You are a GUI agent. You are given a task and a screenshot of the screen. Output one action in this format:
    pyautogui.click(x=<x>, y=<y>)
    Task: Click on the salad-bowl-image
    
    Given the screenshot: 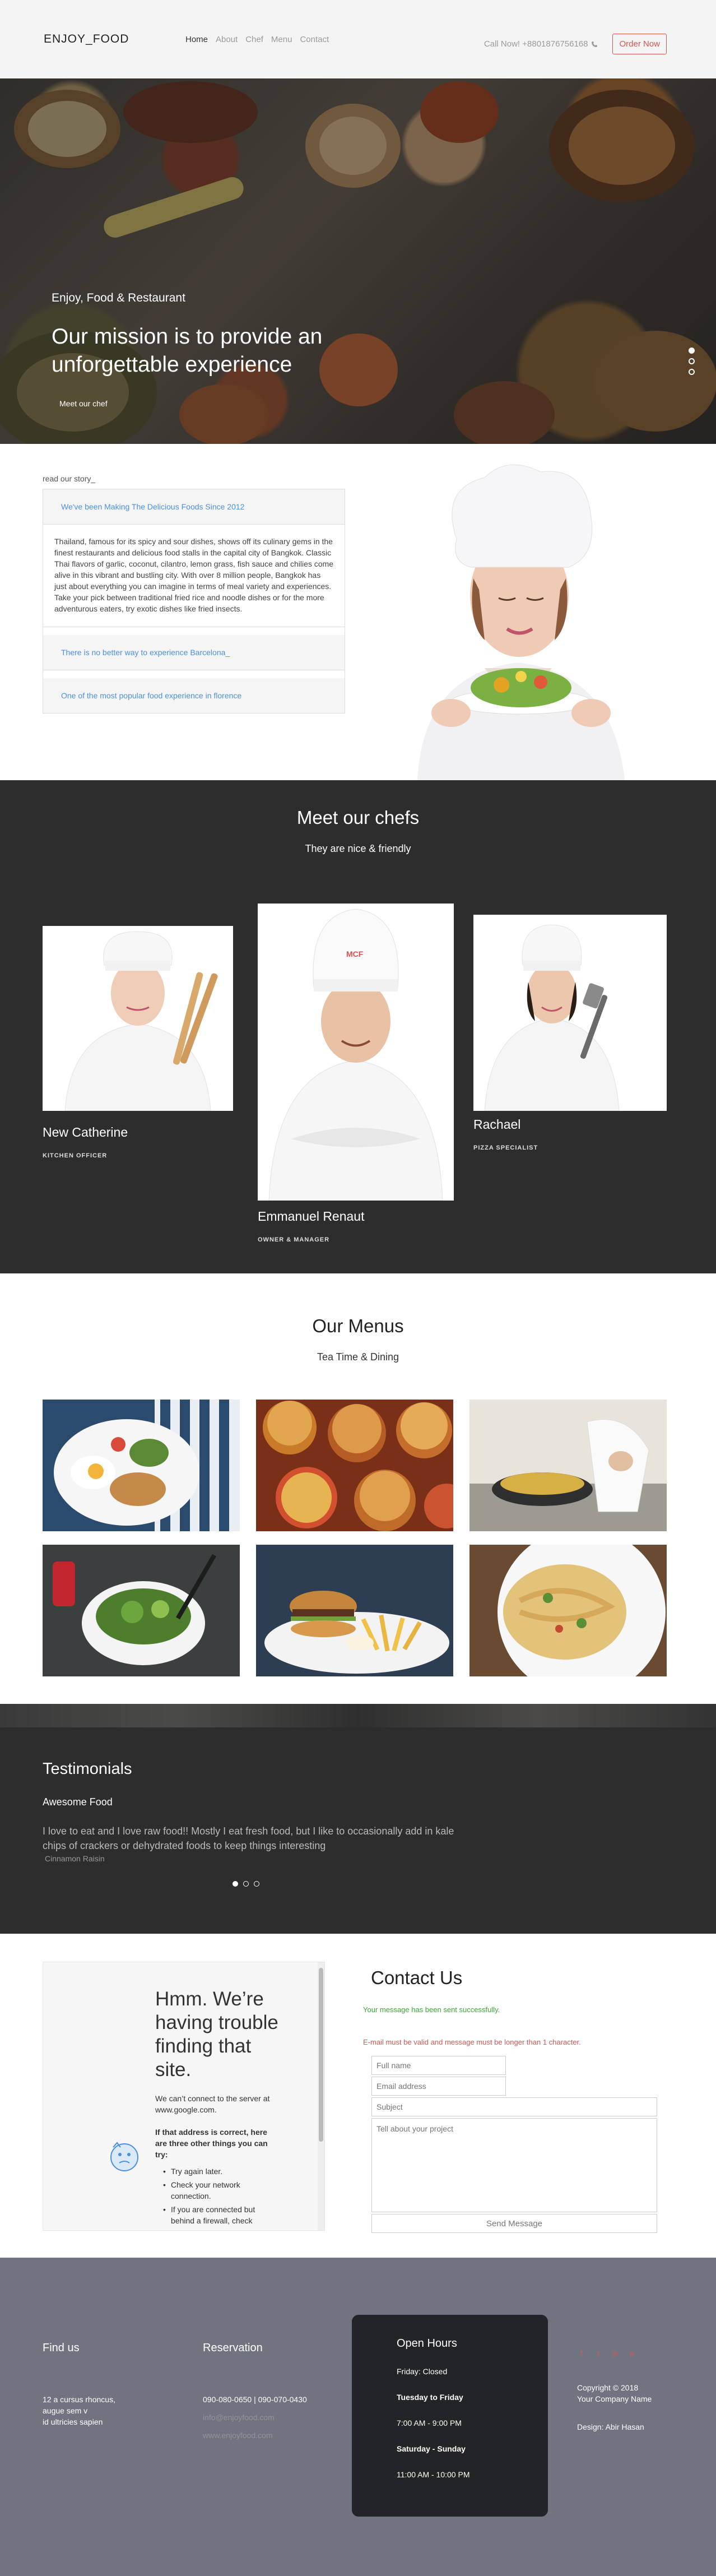 What is the action you would take?
    pyautogui.click(x=141, y=1610)
    